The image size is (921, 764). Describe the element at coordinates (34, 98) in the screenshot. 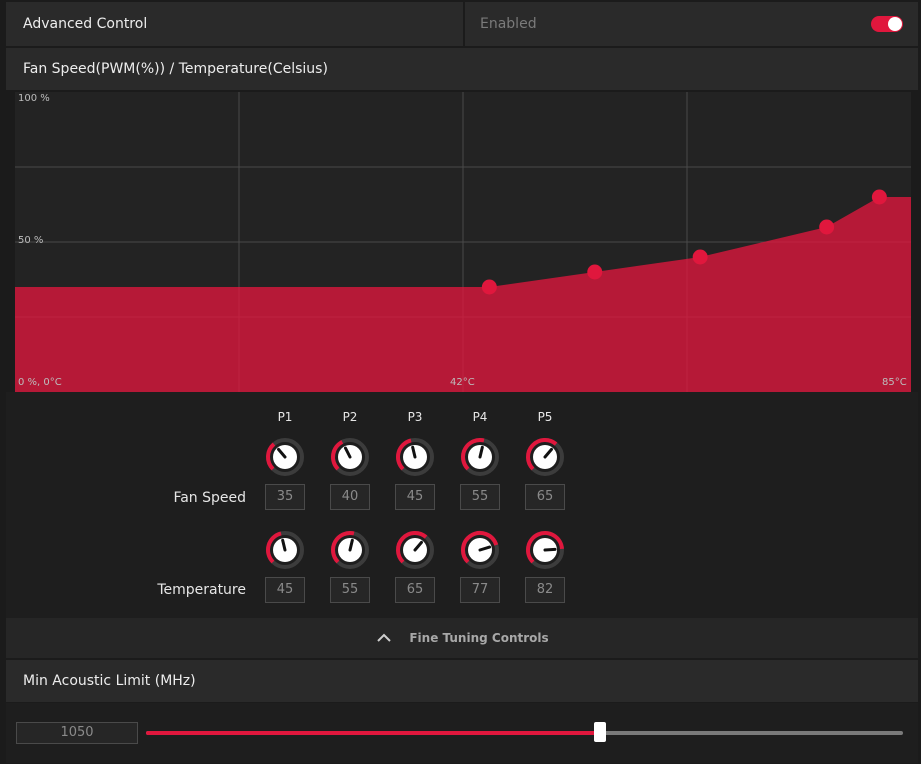

I see `y-tick-100: 100 %` at that location.